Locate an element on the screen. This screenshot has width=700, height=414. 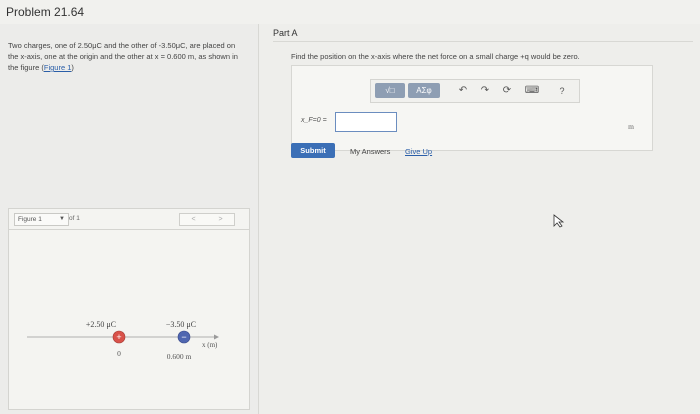
redo-icon: ↷ is located at coordinates (485, 90).